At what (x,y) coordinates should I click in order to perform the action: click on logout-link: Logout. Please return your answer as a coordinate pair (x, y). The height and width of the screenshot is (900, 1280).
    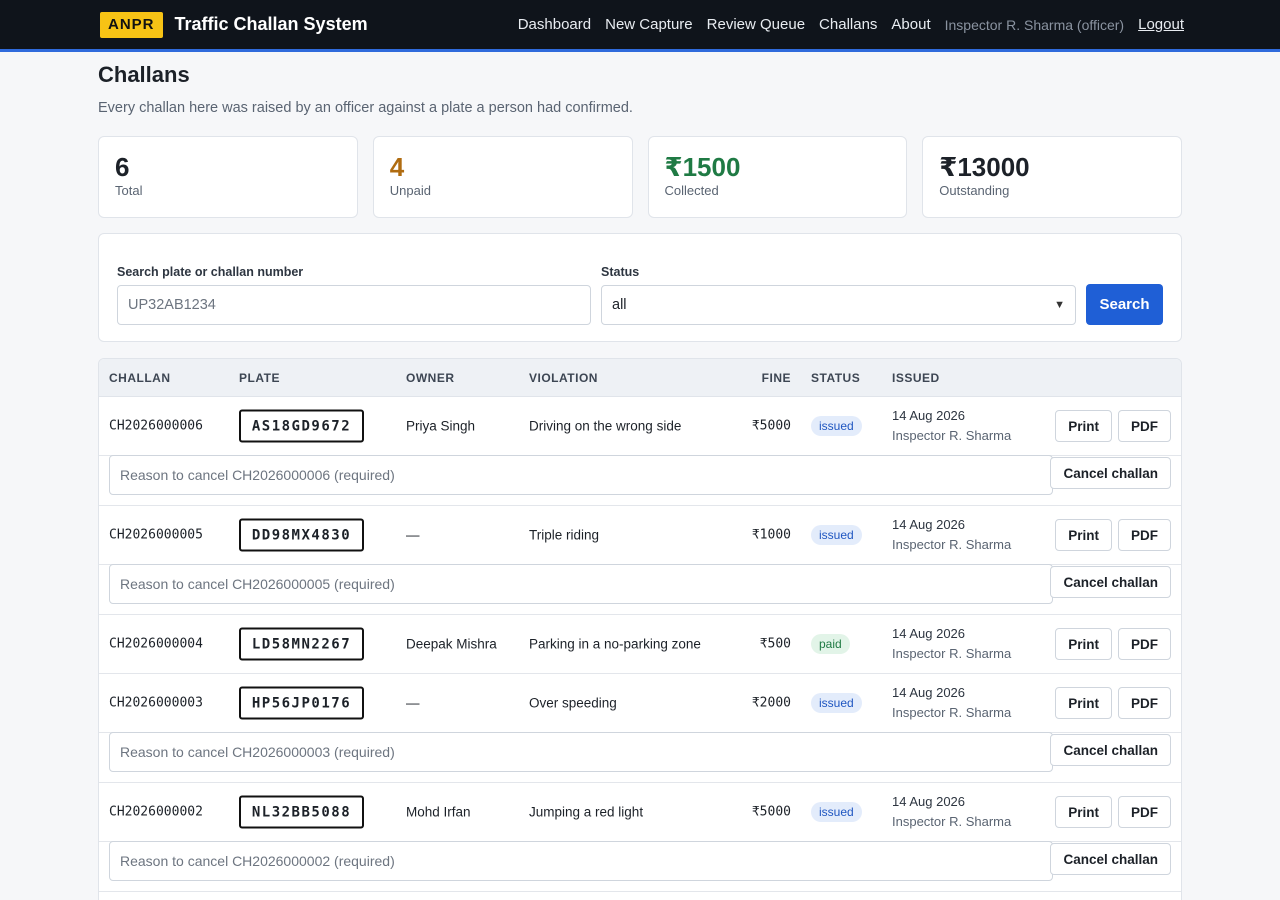
    Looking at the image, I should click on (1161, 24).